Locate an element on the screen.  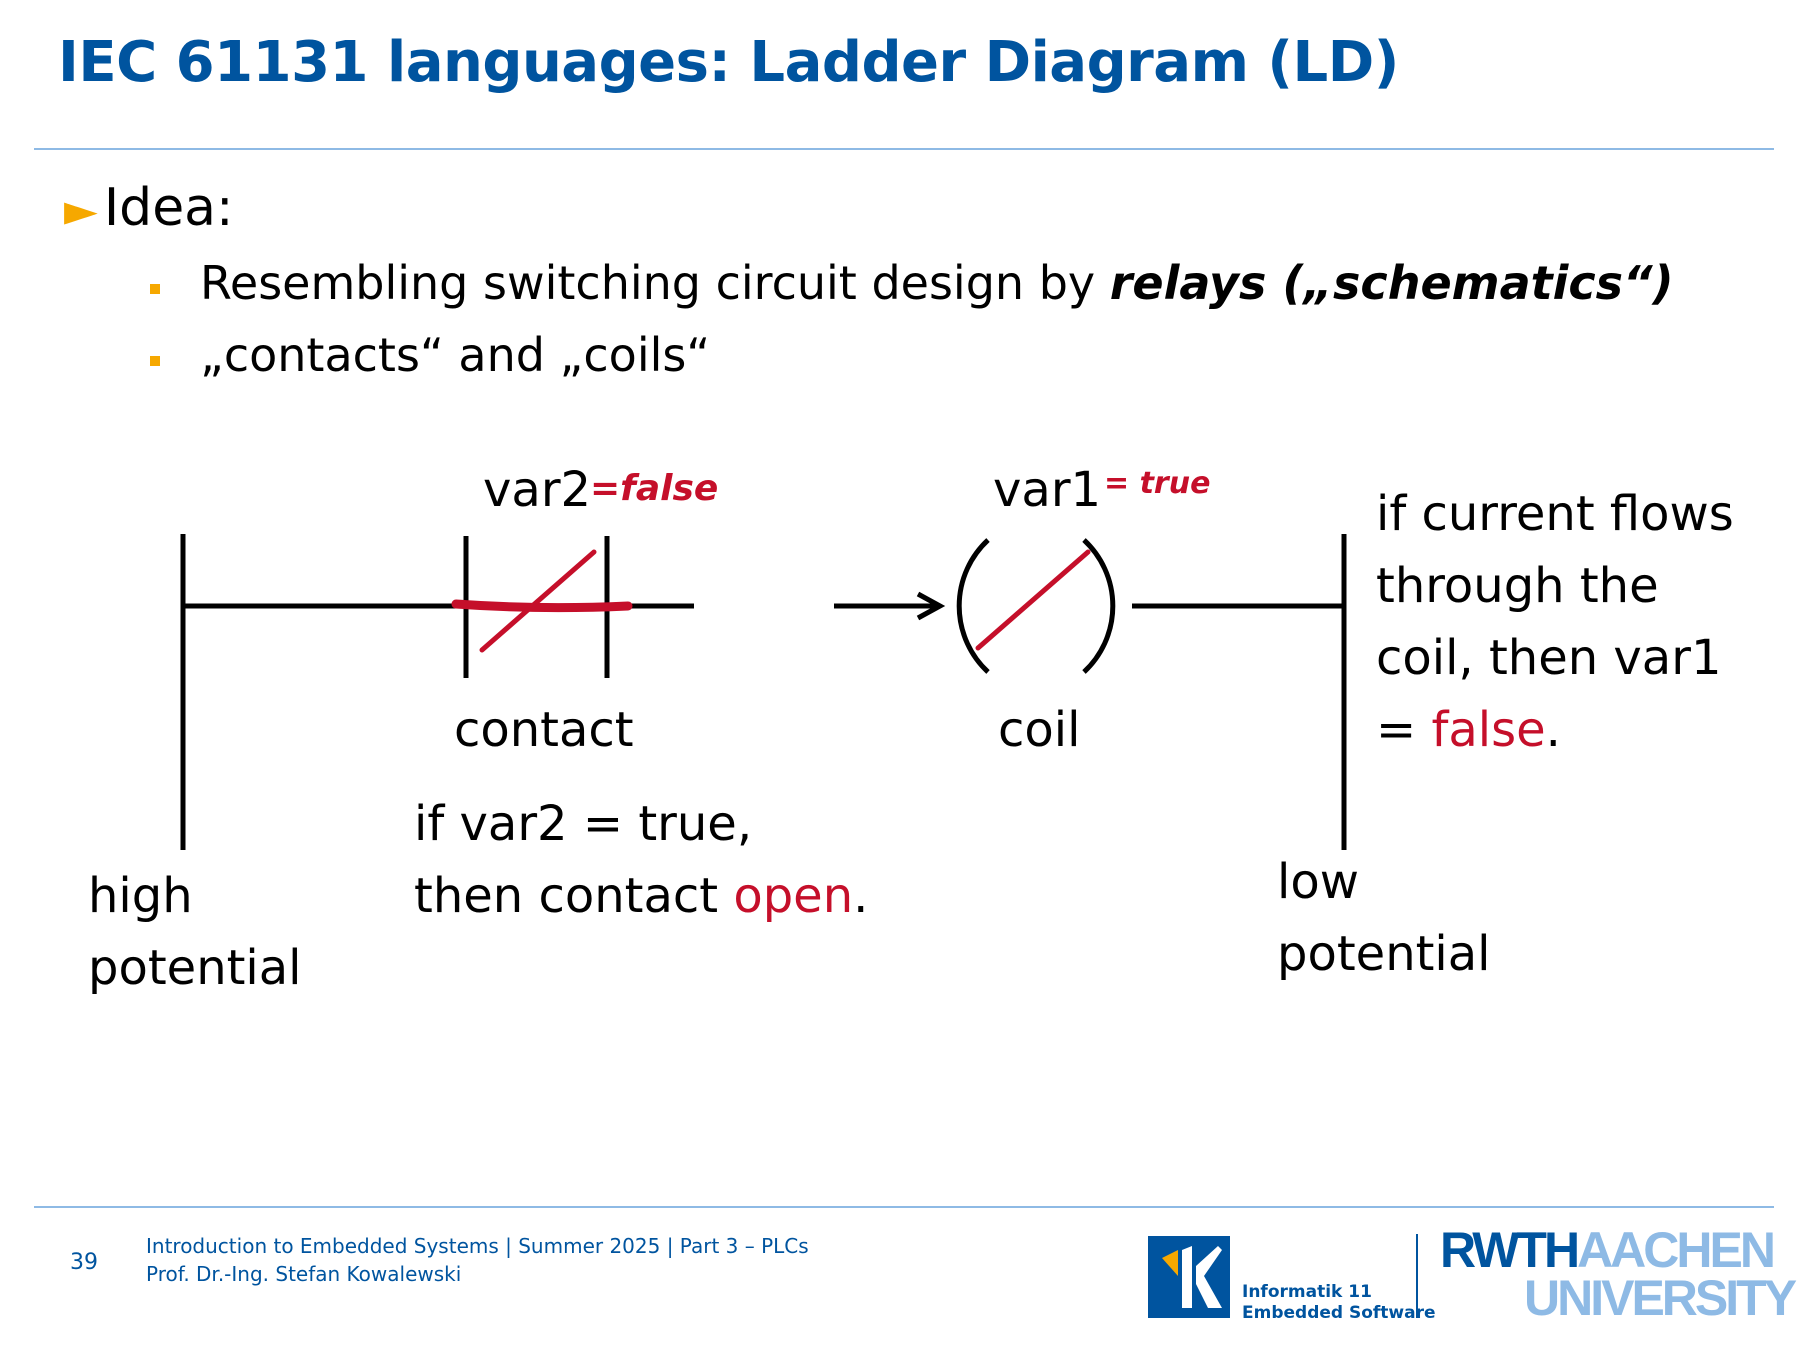
low-potential-word: potential is located at coordinates (1384, 954).